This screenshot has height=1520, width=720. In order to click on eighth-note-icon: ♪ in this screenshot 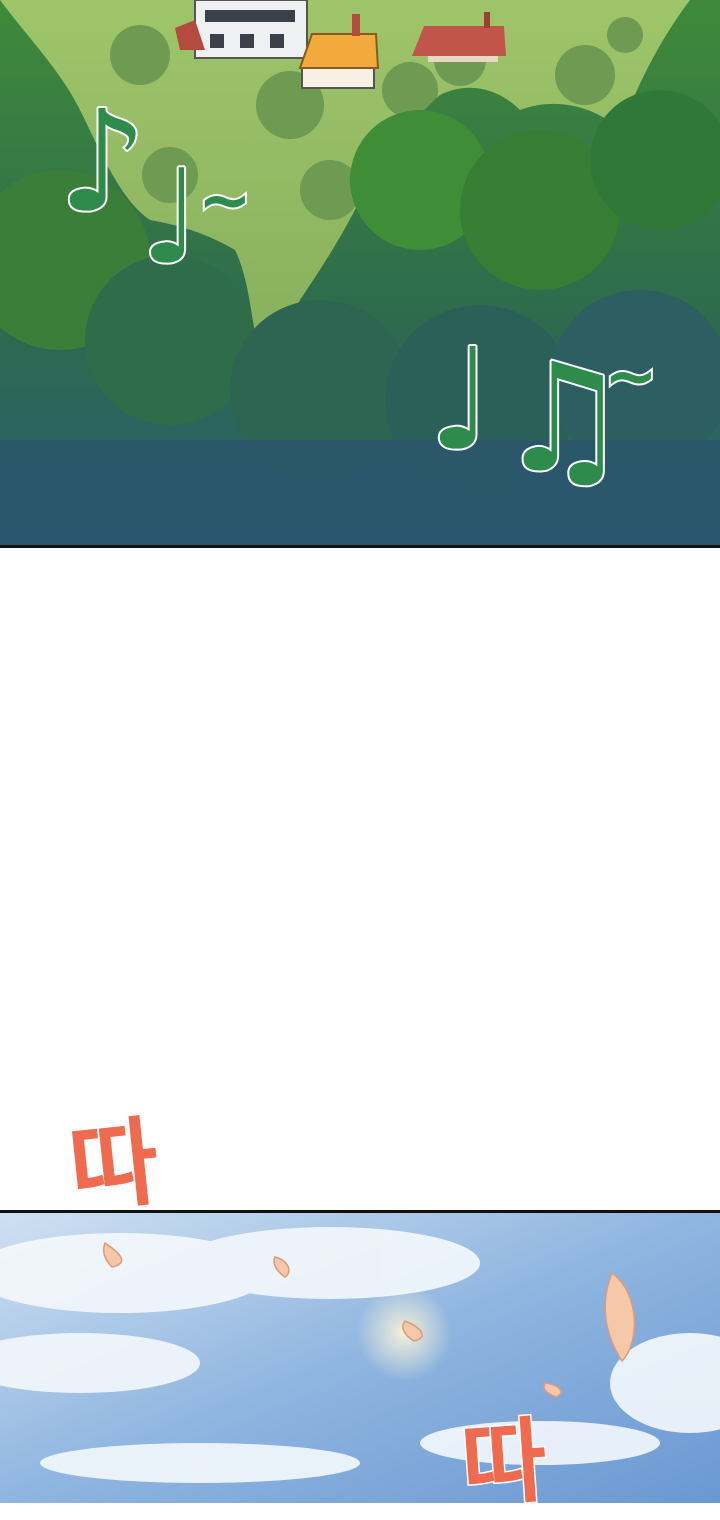, I will do `click(102, 162)`.